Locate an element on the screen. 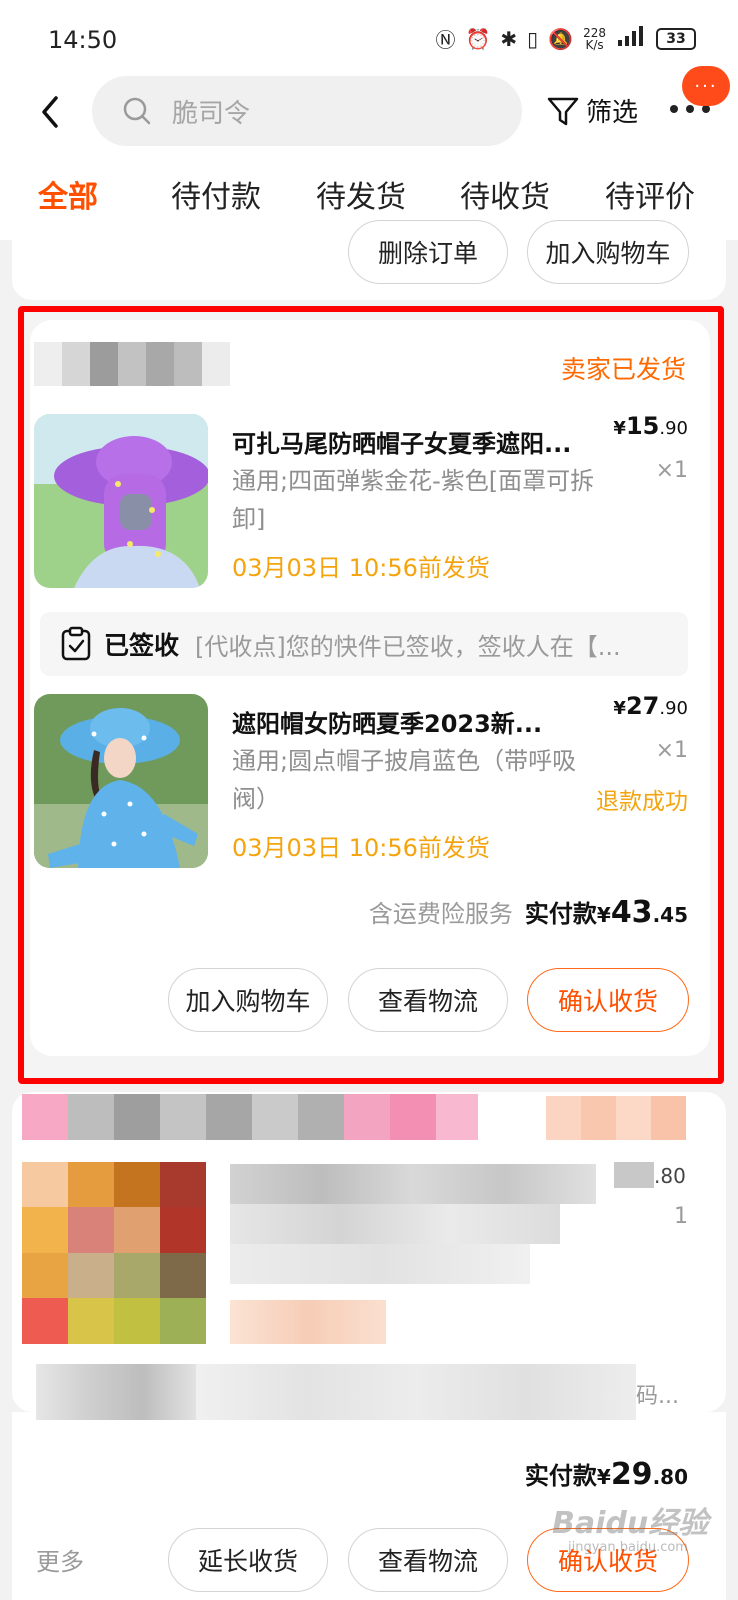 This screenshot has height=1600, width=738. delete-order-button: 删除订单 is located at coordinates (428, 252).